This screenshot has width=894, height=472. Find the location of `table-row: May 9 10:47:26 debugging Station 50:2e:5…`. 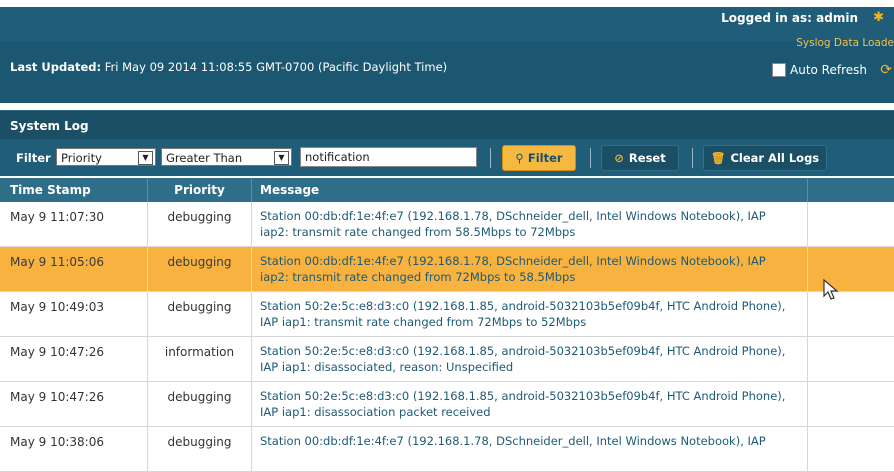

table-row: May 9 10:47:26 debugging Station 50:2e:5… is located at coordinates (447, 404).